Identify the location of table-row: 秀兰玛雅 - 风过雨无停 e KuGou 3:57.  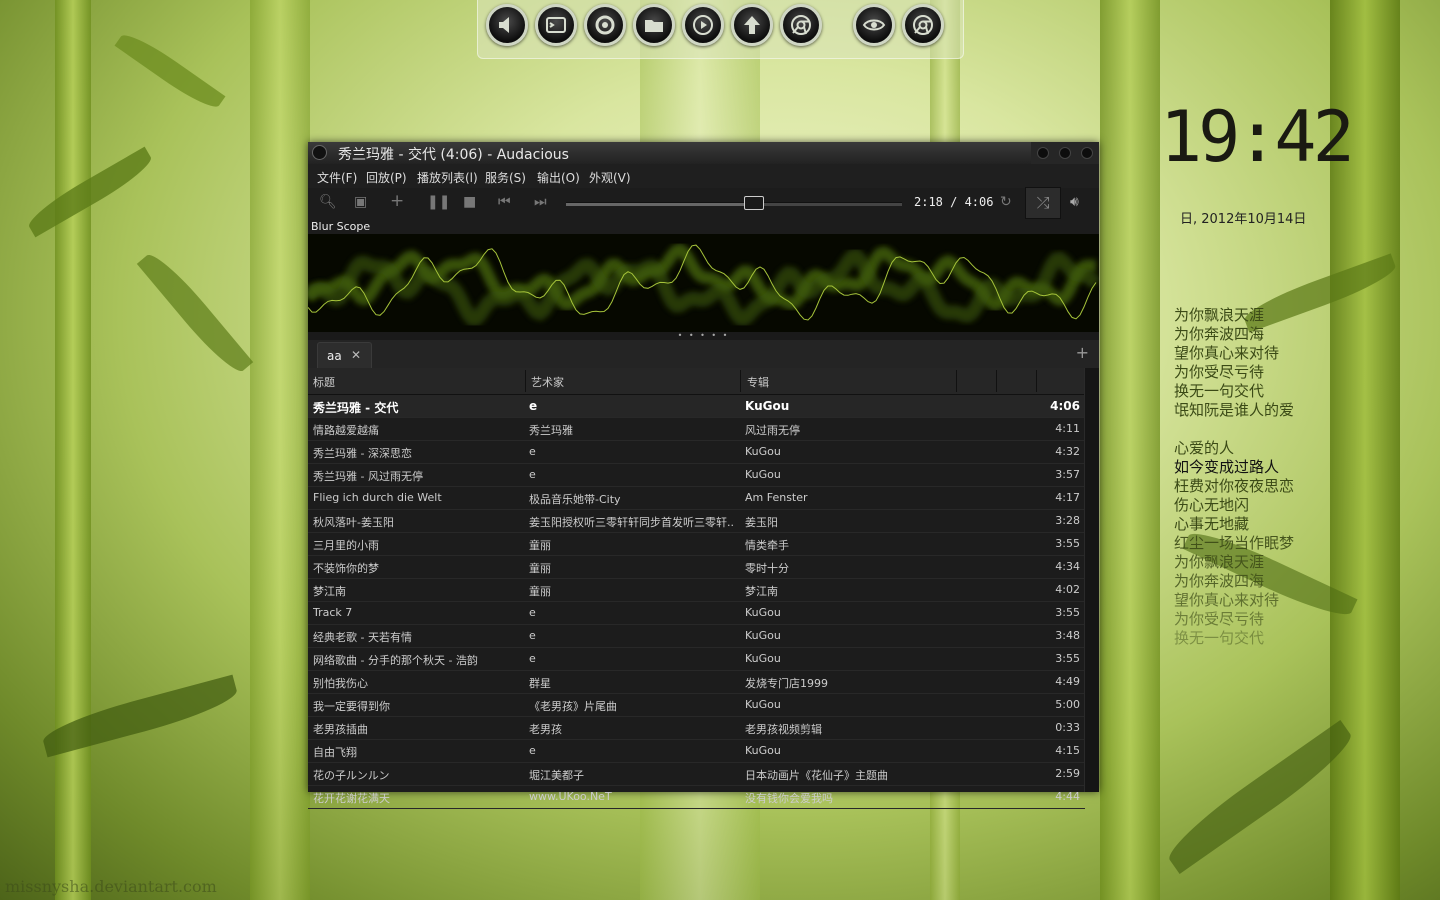
(696, 475).